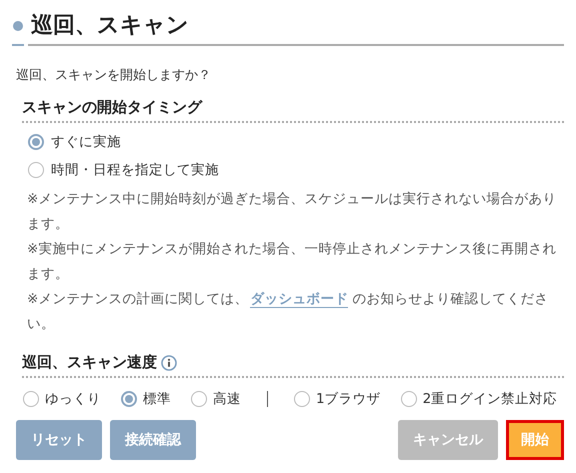  Describe the element at coordinates (296, 142) in the screenshot. I see `radio-option: すぐに実施` at that location.